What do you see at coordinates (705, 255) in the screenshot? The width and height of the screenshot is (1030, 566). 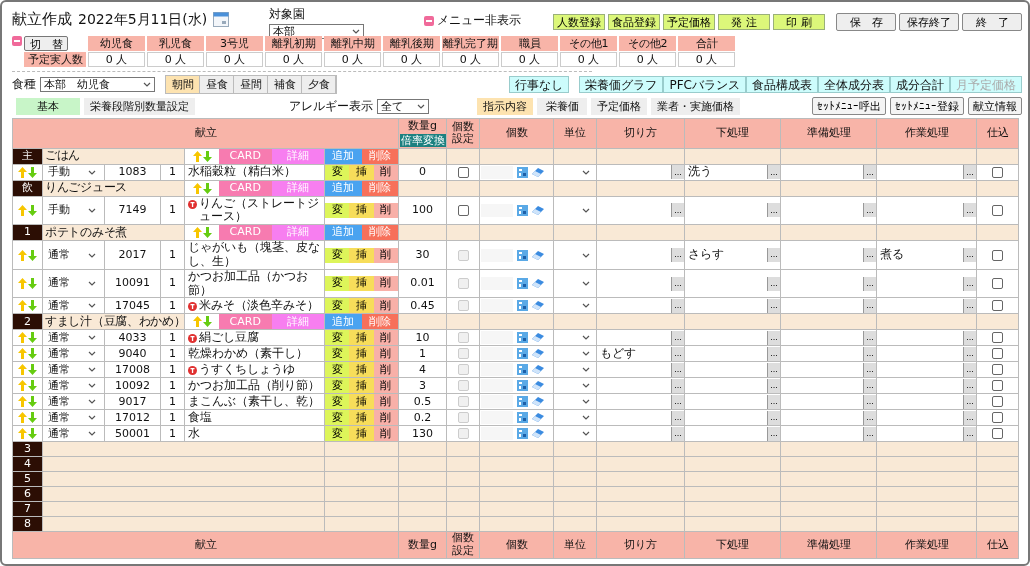 I see `preprocess-field: さらす` at bounding box center [705, 255].